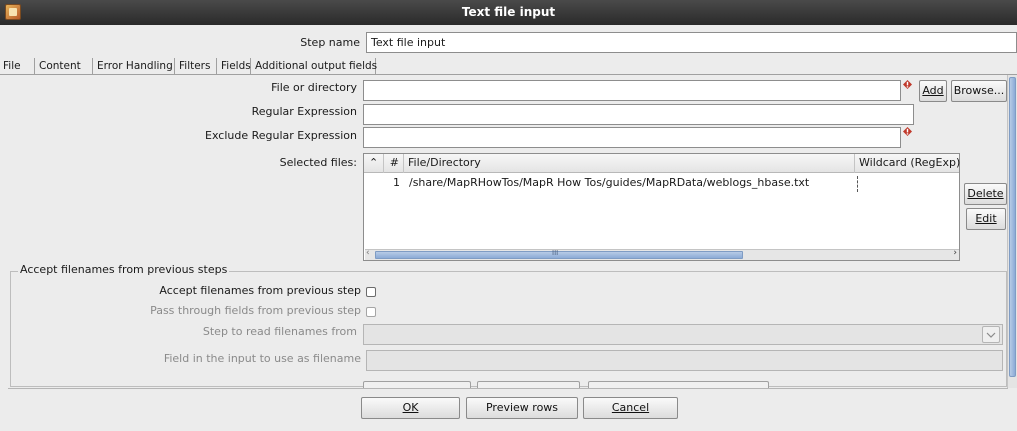 The height and width of the screenshot is (431, 1017). I want to click on window-titlebar: Text file input, so click(508, 12).